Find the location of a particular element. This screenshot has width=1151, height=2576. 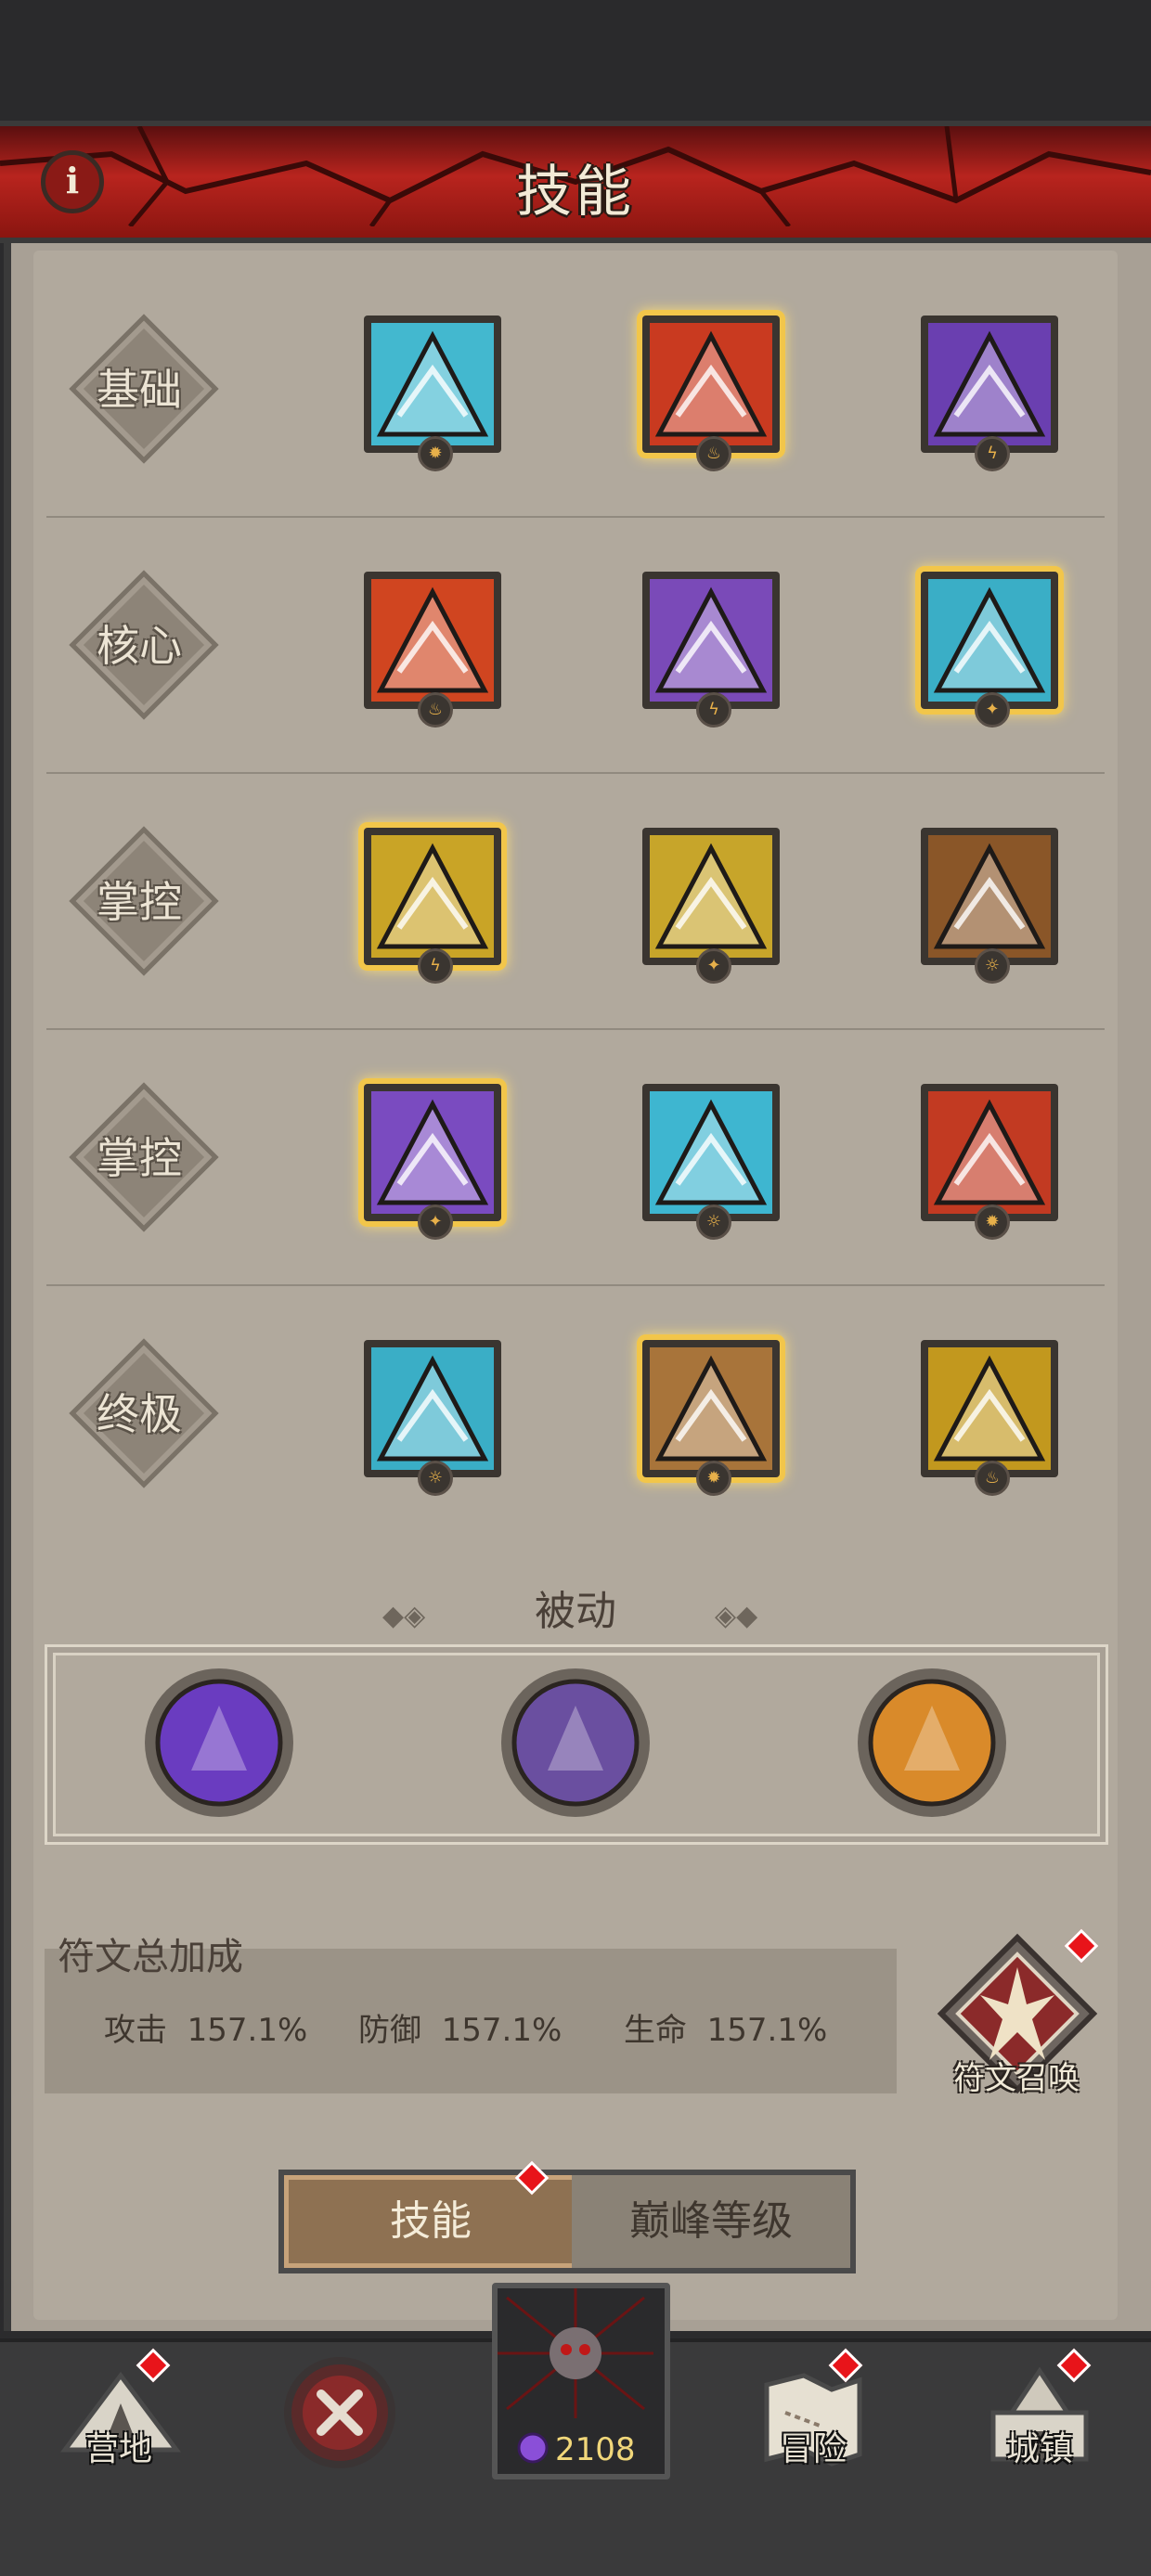

fire-claw-skill-icon is located at coordinates (711, 384).